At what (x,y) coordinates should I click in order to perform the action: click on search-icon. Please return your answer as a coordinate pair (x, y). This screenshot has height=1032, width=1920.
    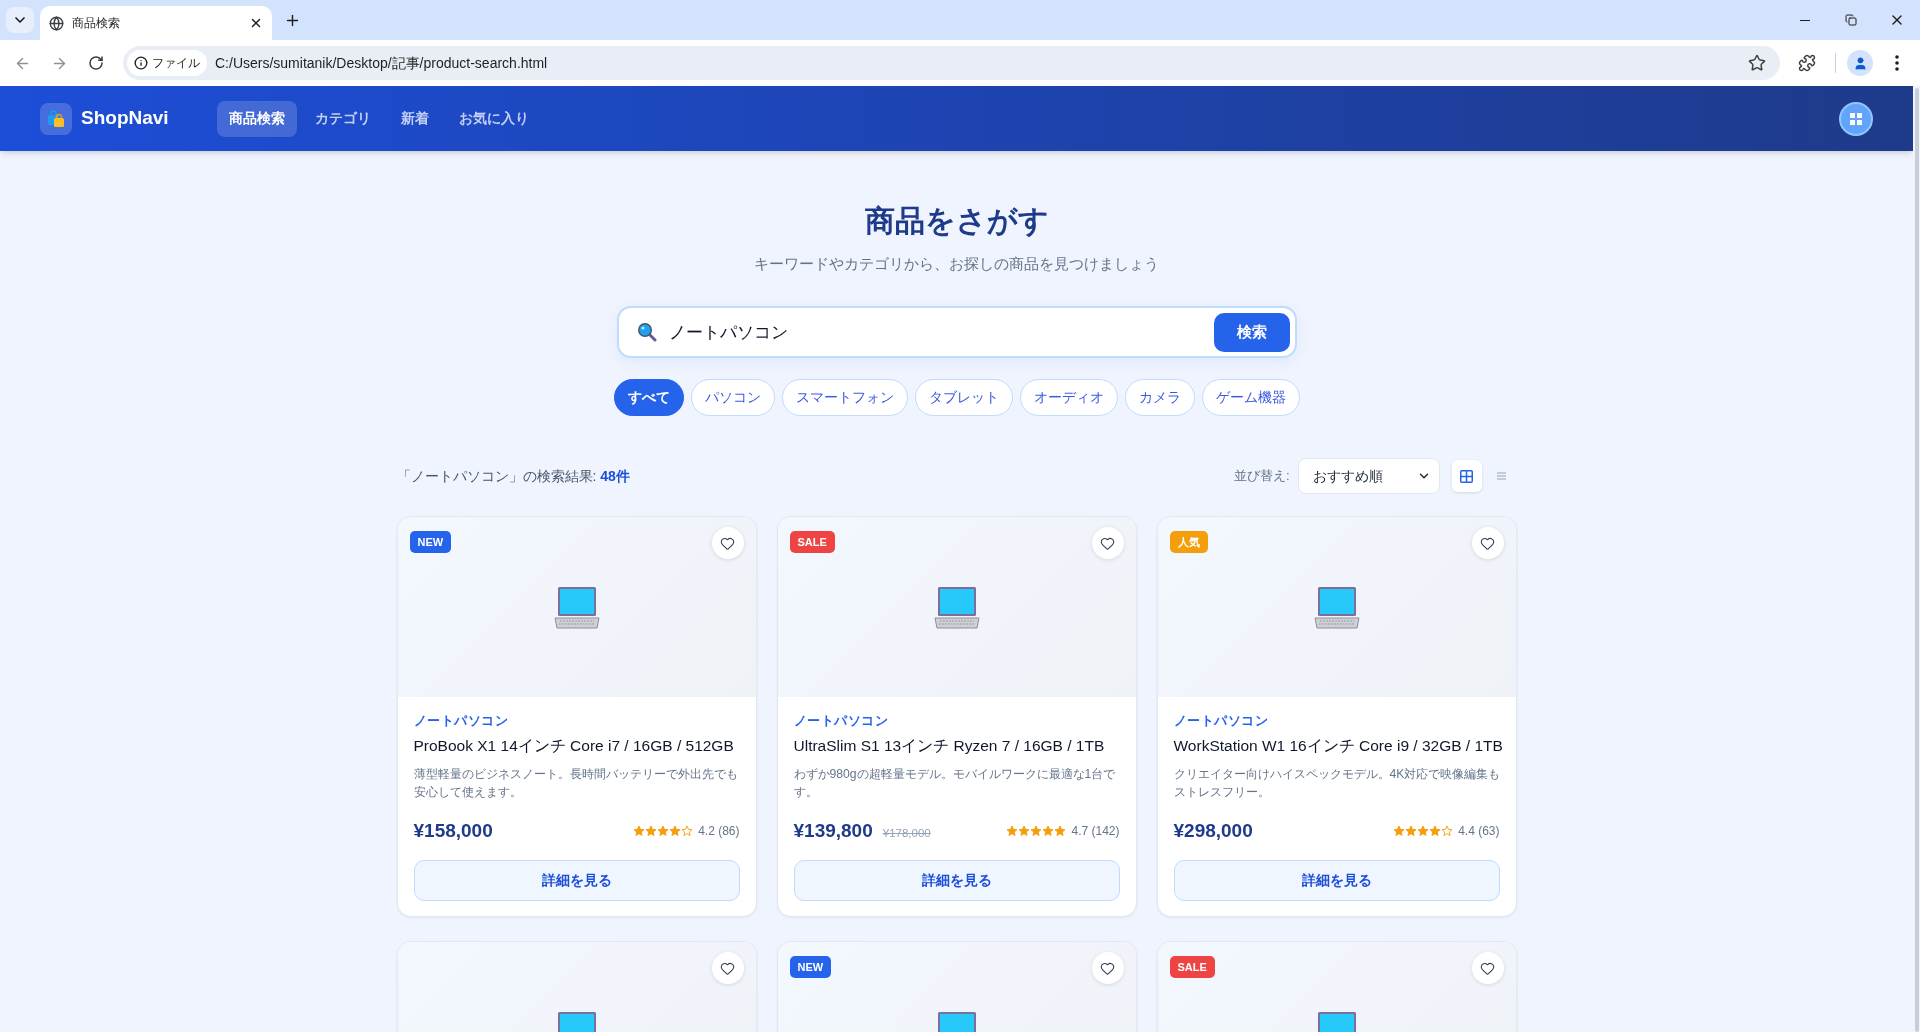
    Looking at the image, I should click on (646, 332).